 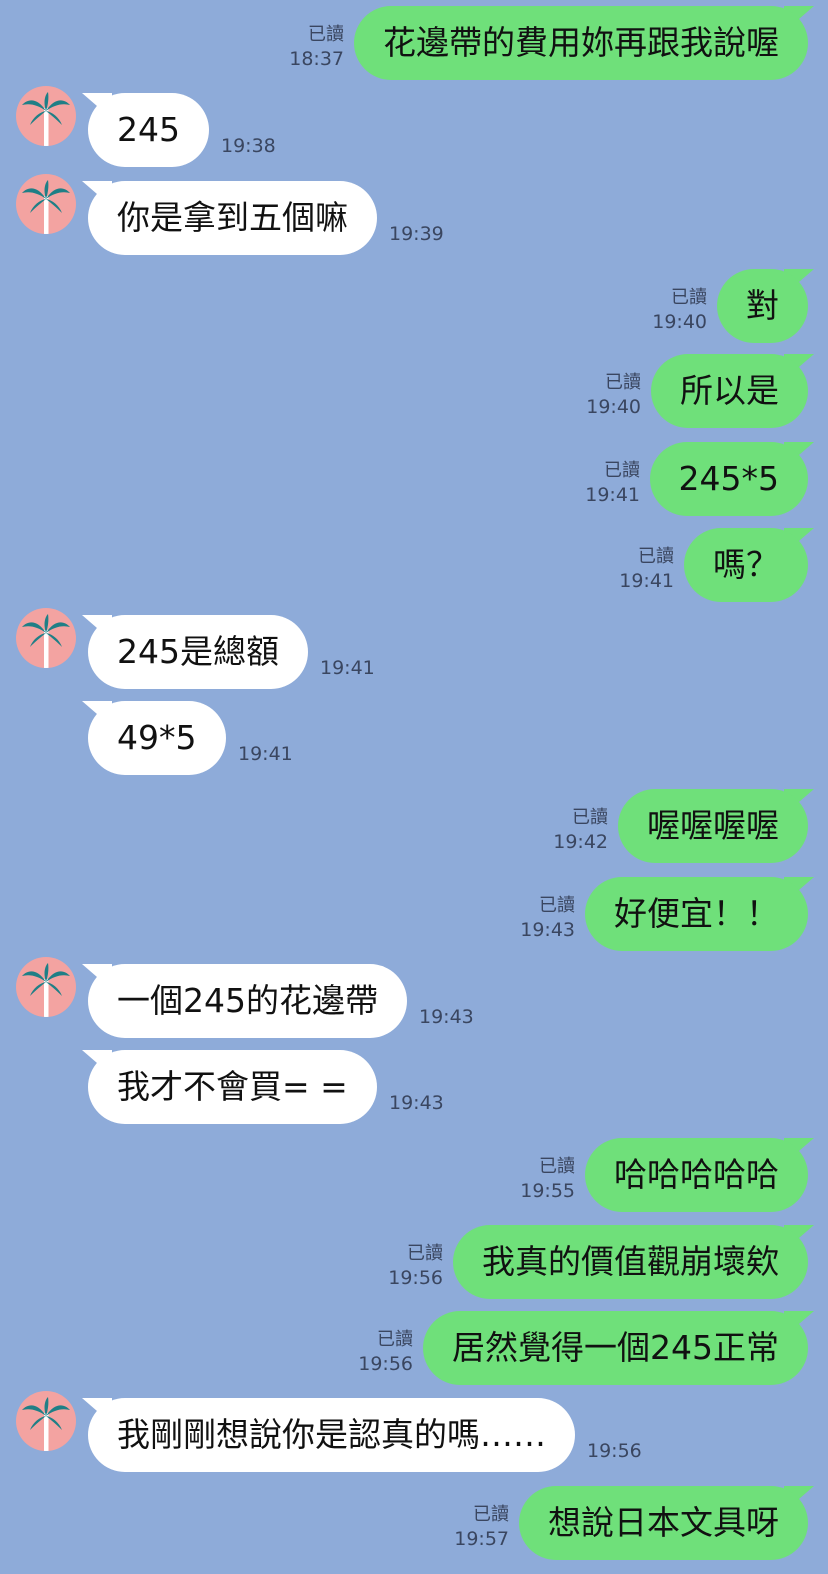 What do you see at coordinates (746, 565) in the screenshot?
I see `message-bubble: 嗎？` at bounding box center [746, 565].